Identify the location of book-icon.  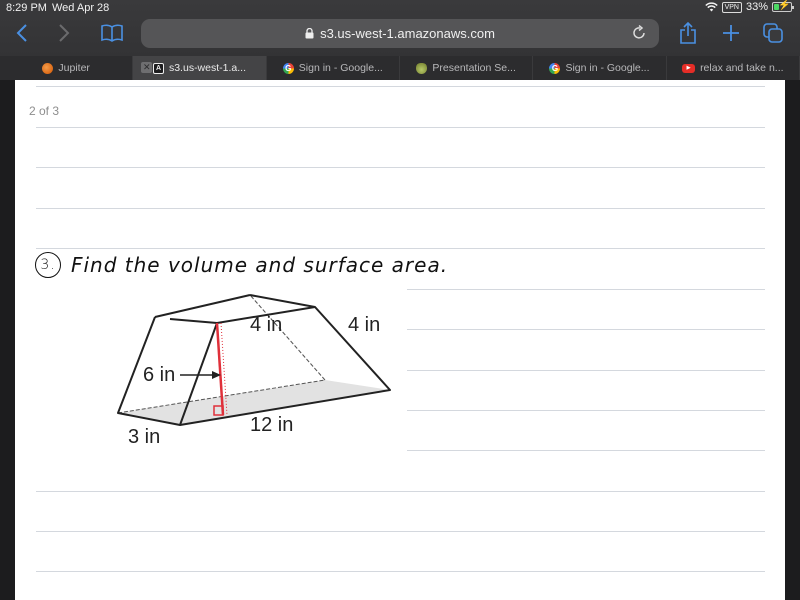
(112, 33).